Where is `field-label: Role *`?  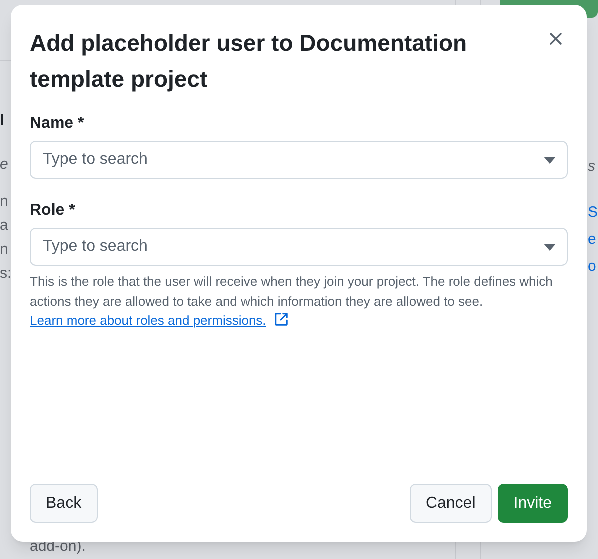
field-label: Role * is located at coordinates (53, 211).